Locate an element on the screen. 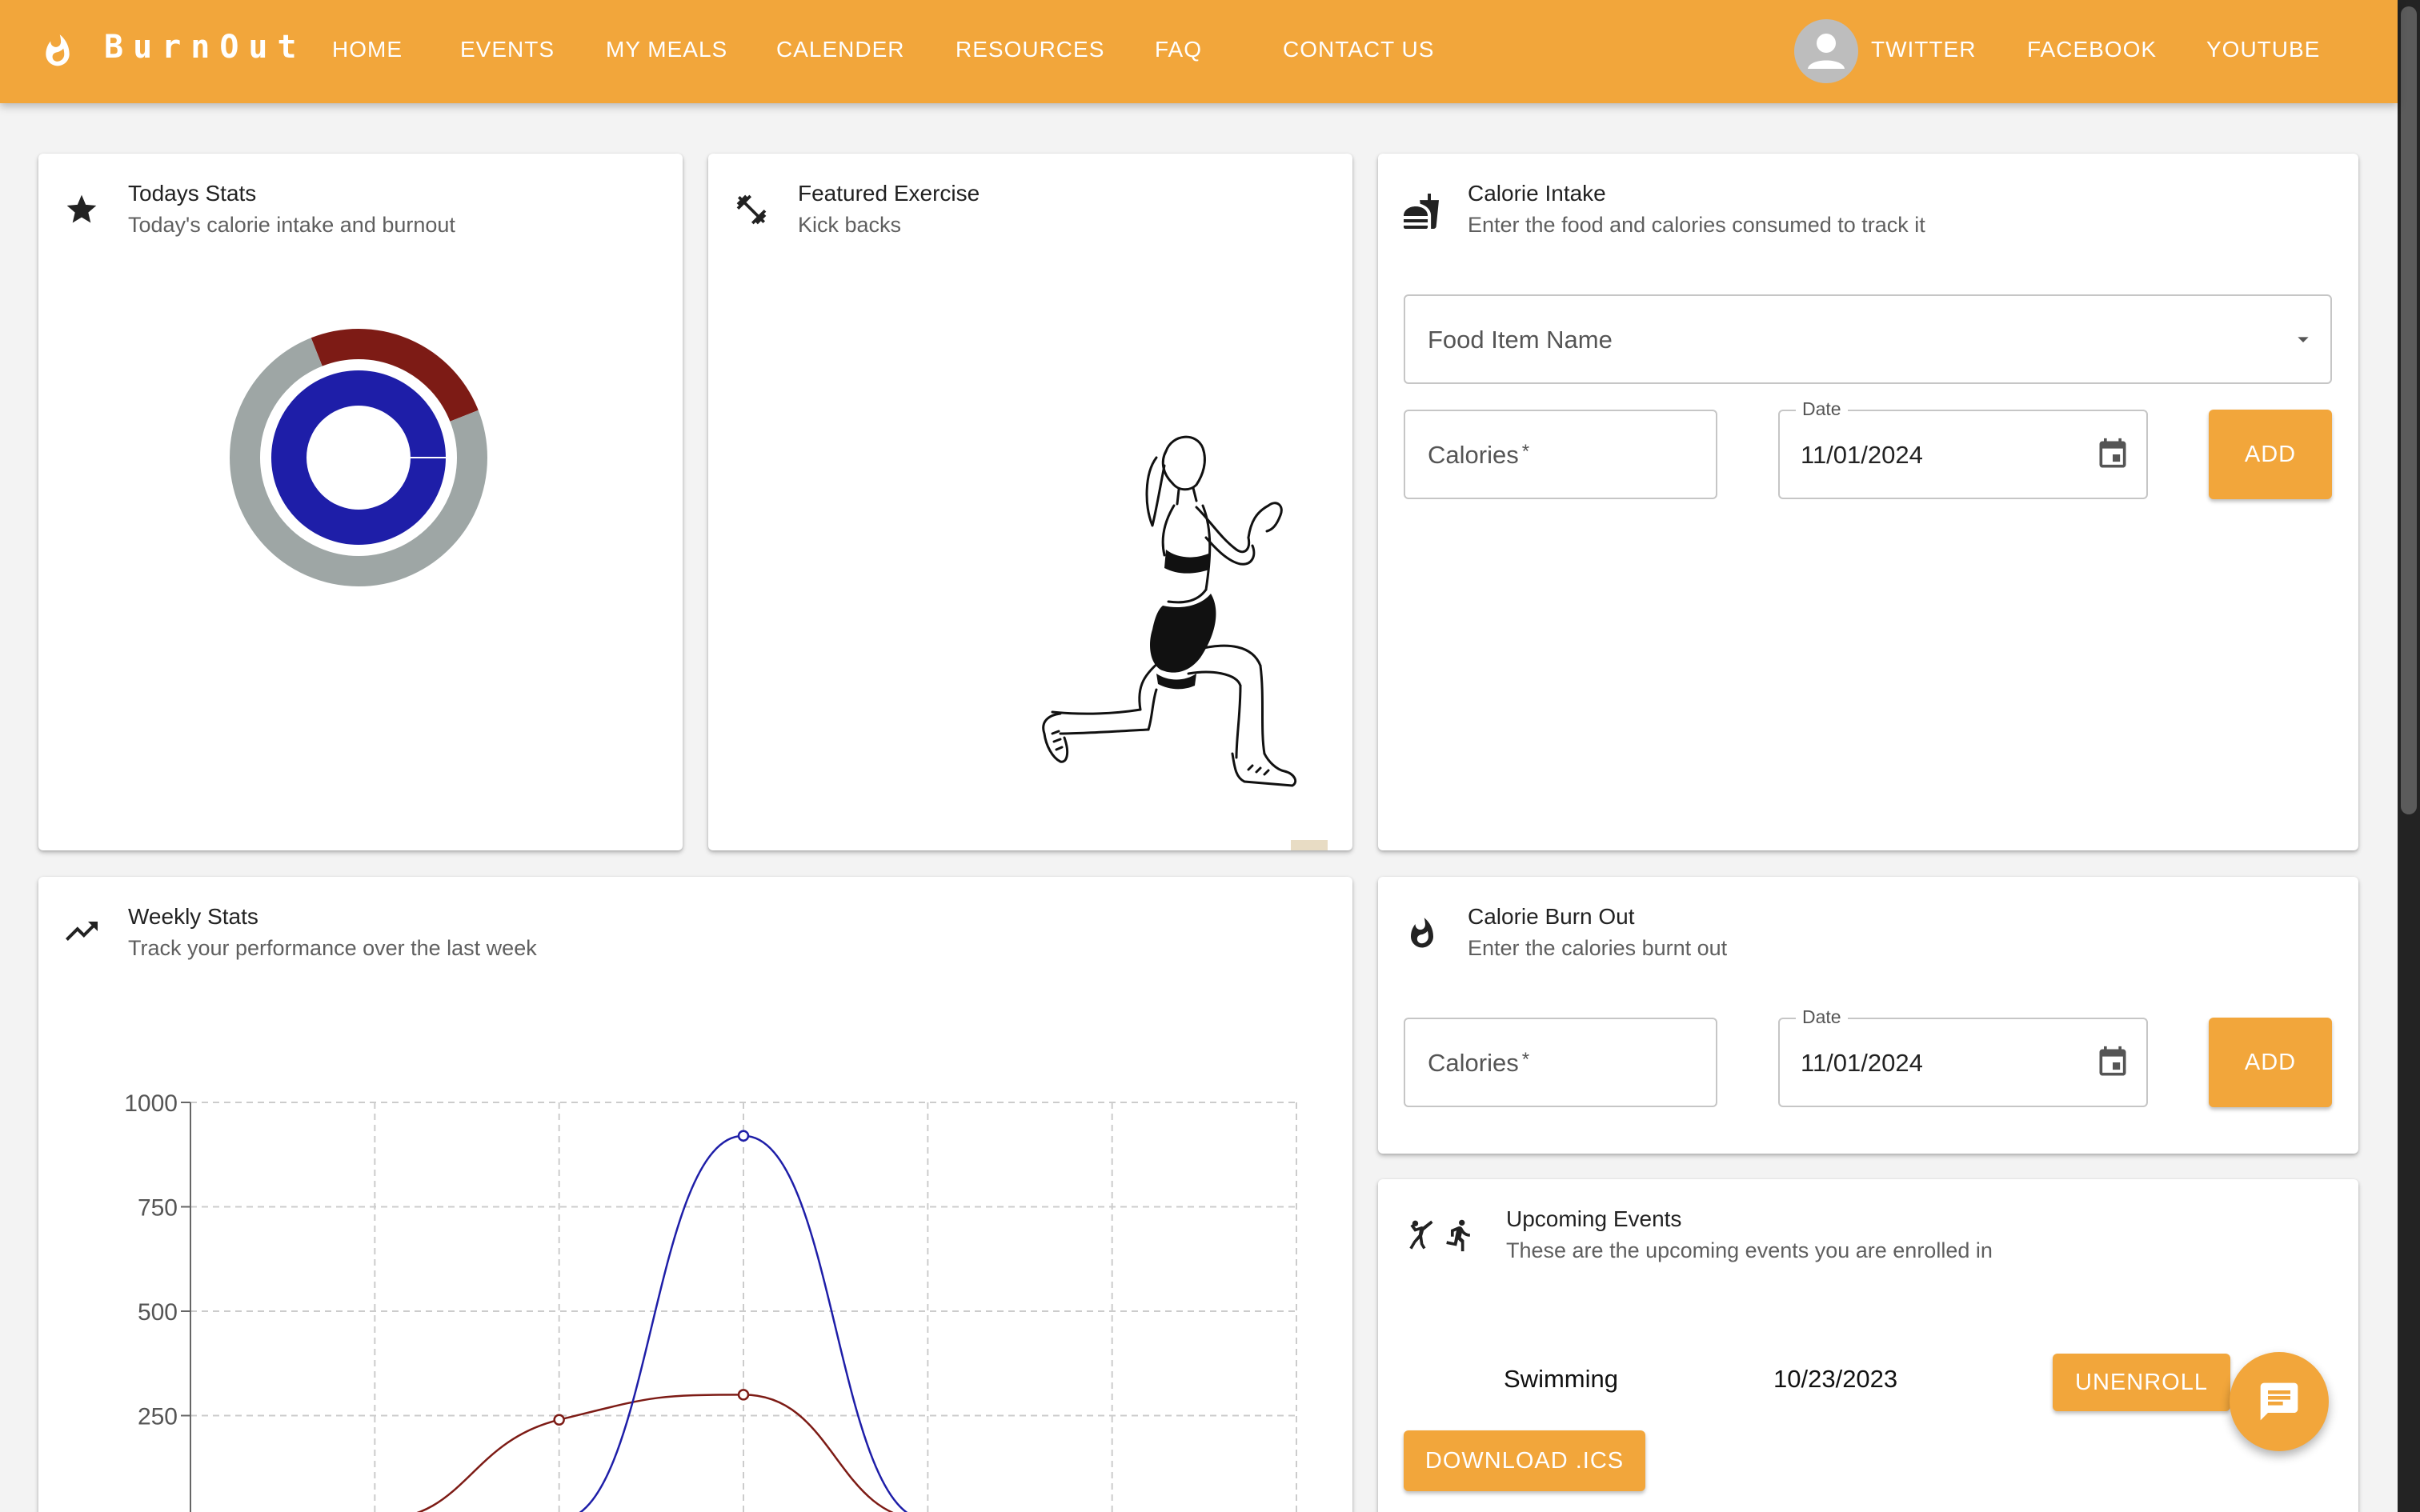 This screenshot has width=2420, height=1512. trending-up-icon is located at coordinates (82, 931).